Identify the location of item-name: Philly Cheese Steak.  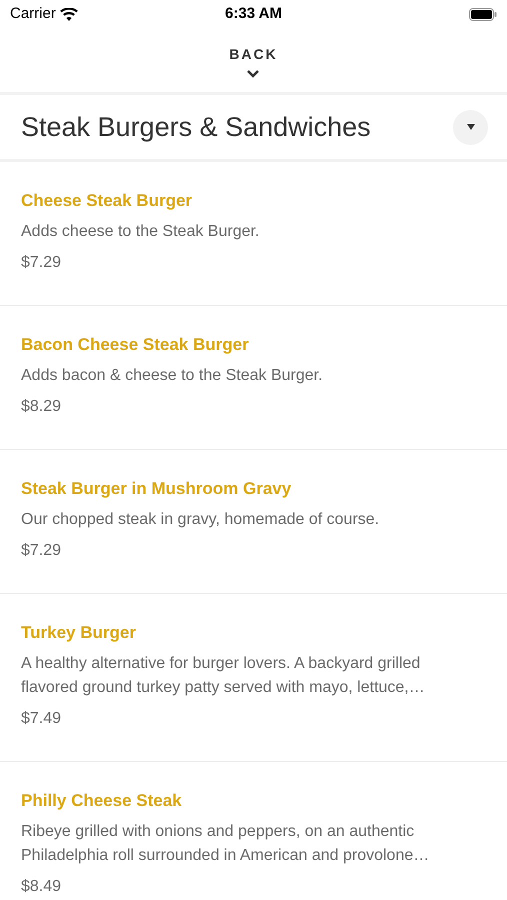
(255, 801).